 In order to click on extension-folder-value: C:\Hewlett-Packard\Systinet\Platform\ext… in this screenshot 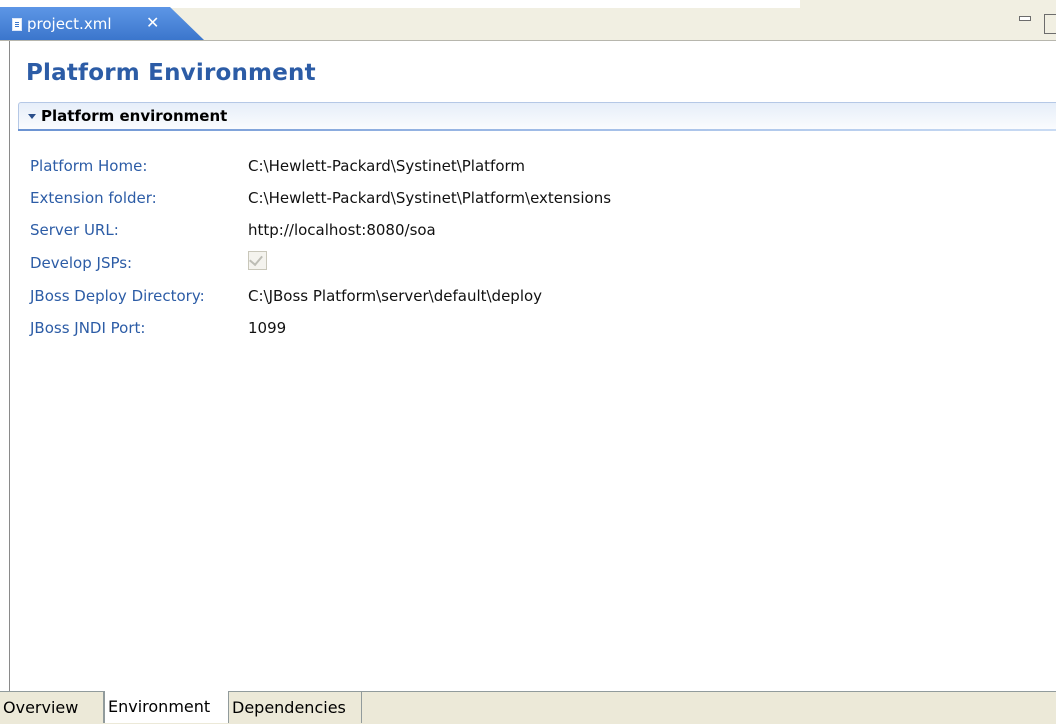, I will do `click(429, 198)`.